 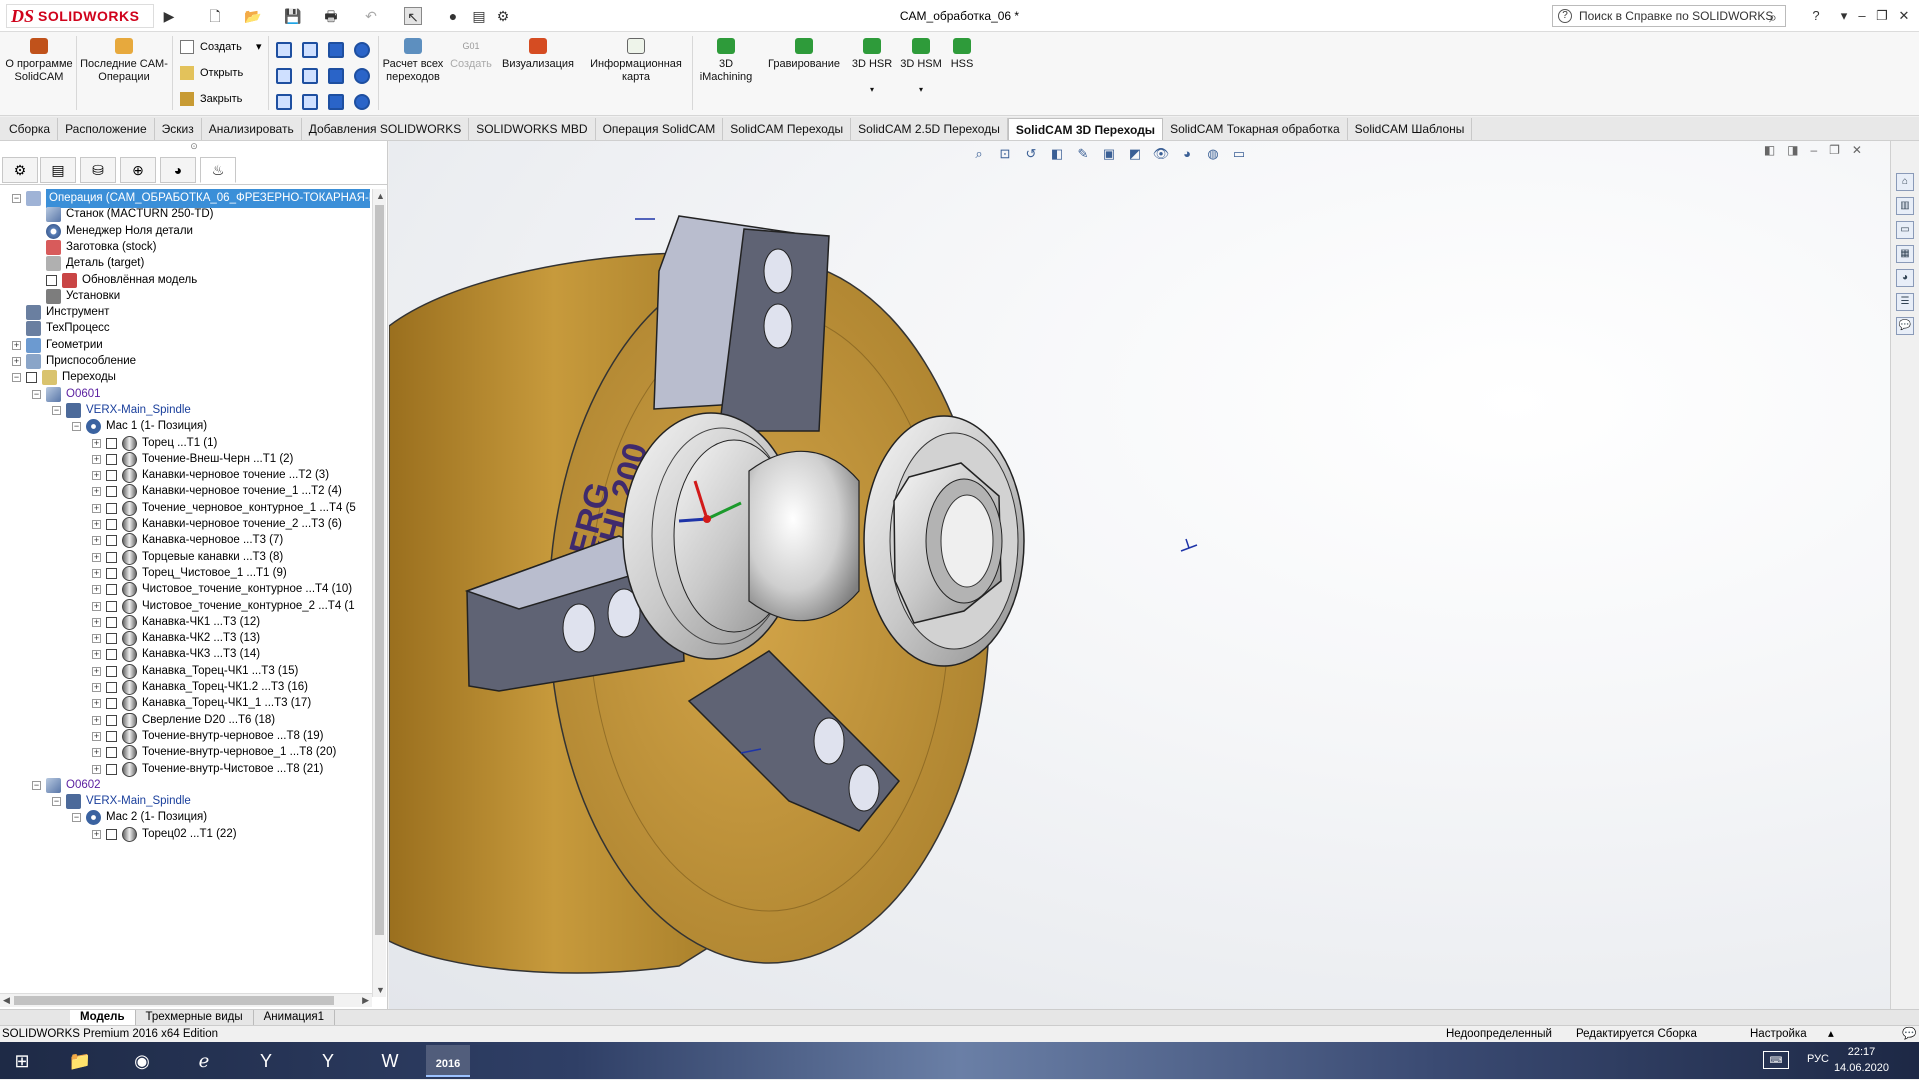 I want to click on appearances-icon: ◕, so click(x=1905, y=278).